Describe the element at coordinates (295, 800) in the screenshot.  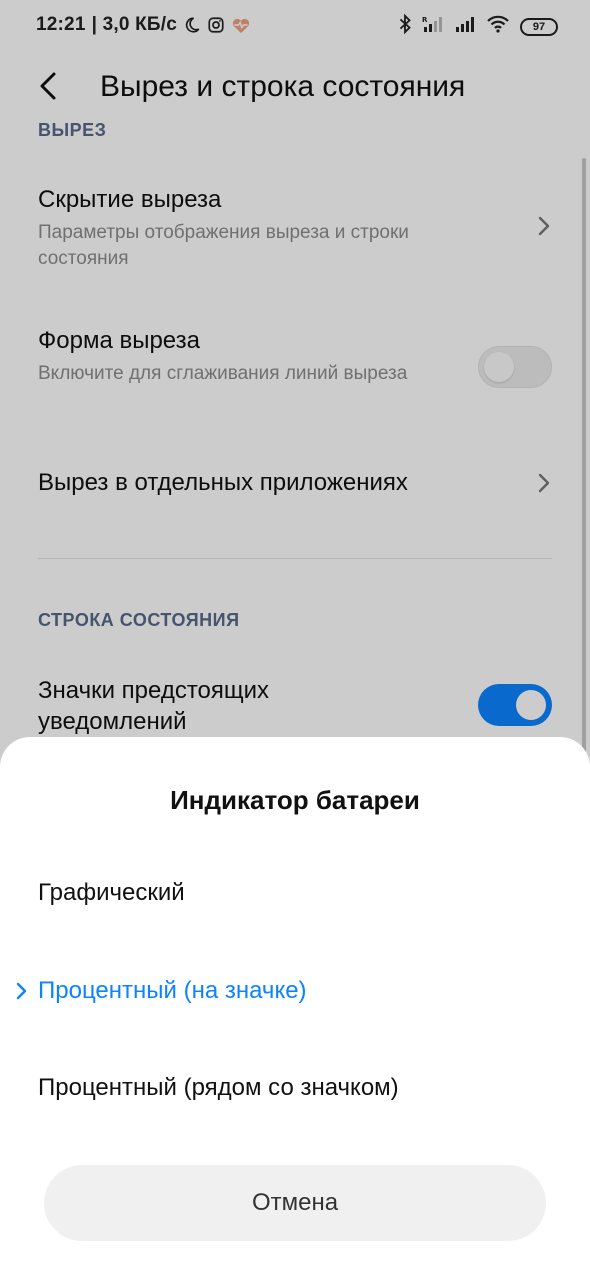
I see `sheet-title: Индикатор батареи` at that location.